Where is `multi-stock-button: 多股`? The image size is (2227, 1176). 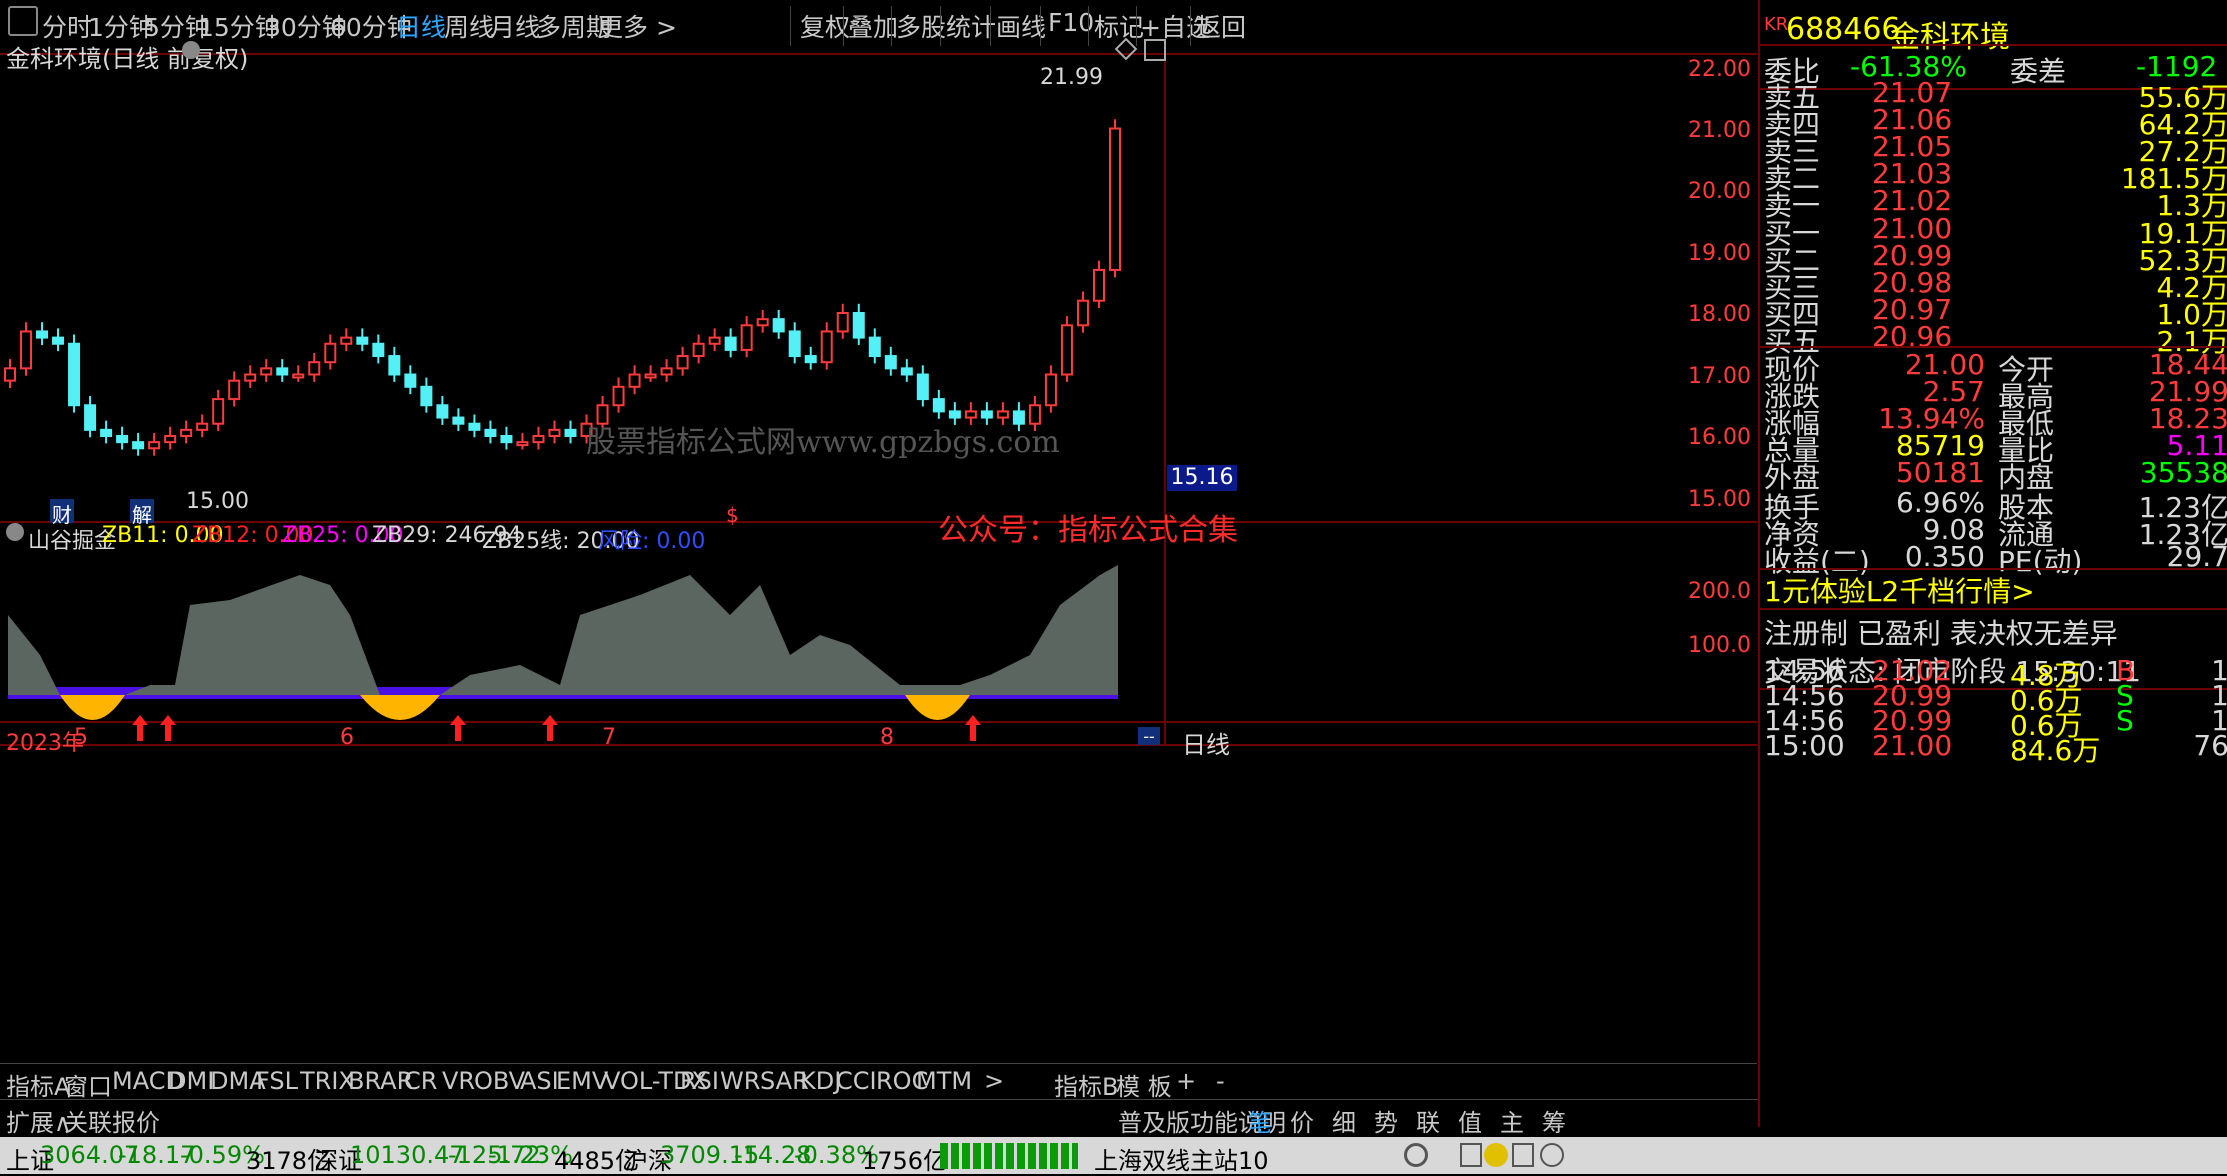 multi-stock-button: 多股 is located at coordinates (921, 26).